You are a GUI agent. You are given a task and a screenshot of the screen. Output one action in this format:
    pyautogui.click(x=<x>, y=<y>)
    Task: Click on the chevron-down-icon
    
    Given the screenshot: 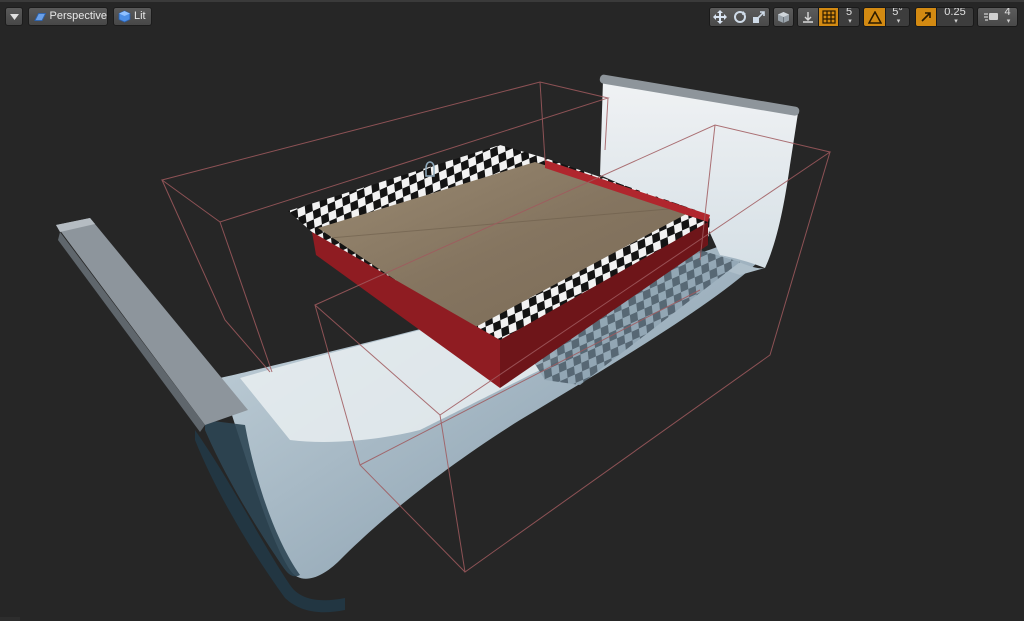 What is the action you would take?
    pyautogui.click(x=14, y=16)
    